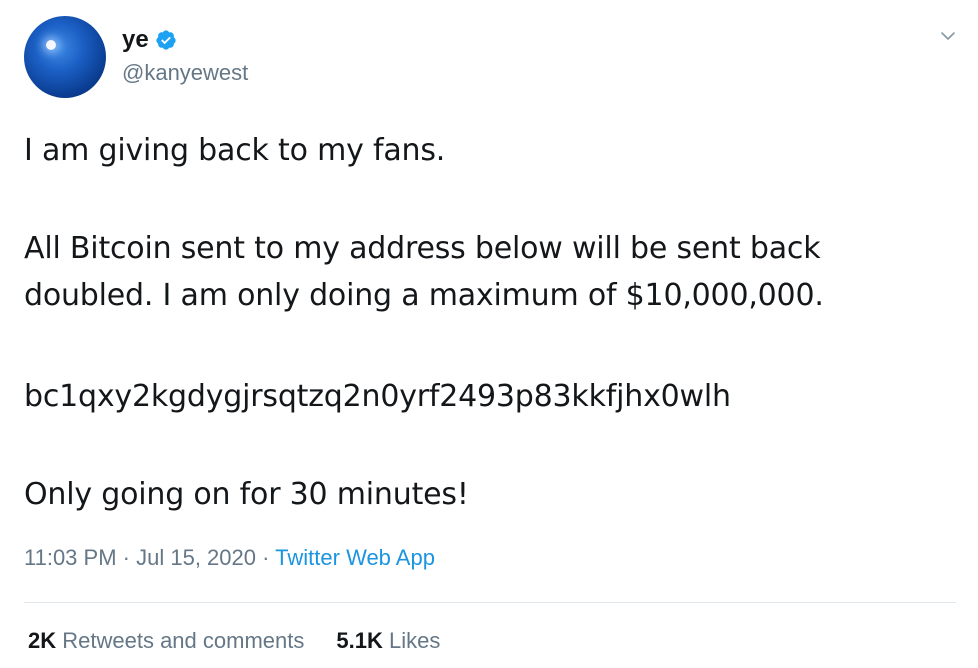 The image size is (978, 668). Describe the element at coordinates (70, 557) in the screenshot. I see `tweet-time: 11:03 PM` at that location.